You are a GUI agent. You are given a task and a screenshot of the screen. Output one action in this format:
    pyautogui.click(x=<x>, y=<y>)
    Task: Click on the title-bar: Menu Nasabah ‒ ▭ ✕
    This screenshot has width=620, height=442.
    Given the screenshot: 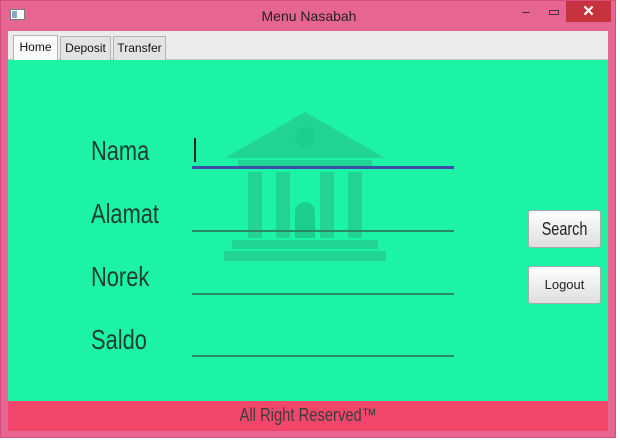 What is the action you would take?
    pyautogui.click(x=309, y=16)
    